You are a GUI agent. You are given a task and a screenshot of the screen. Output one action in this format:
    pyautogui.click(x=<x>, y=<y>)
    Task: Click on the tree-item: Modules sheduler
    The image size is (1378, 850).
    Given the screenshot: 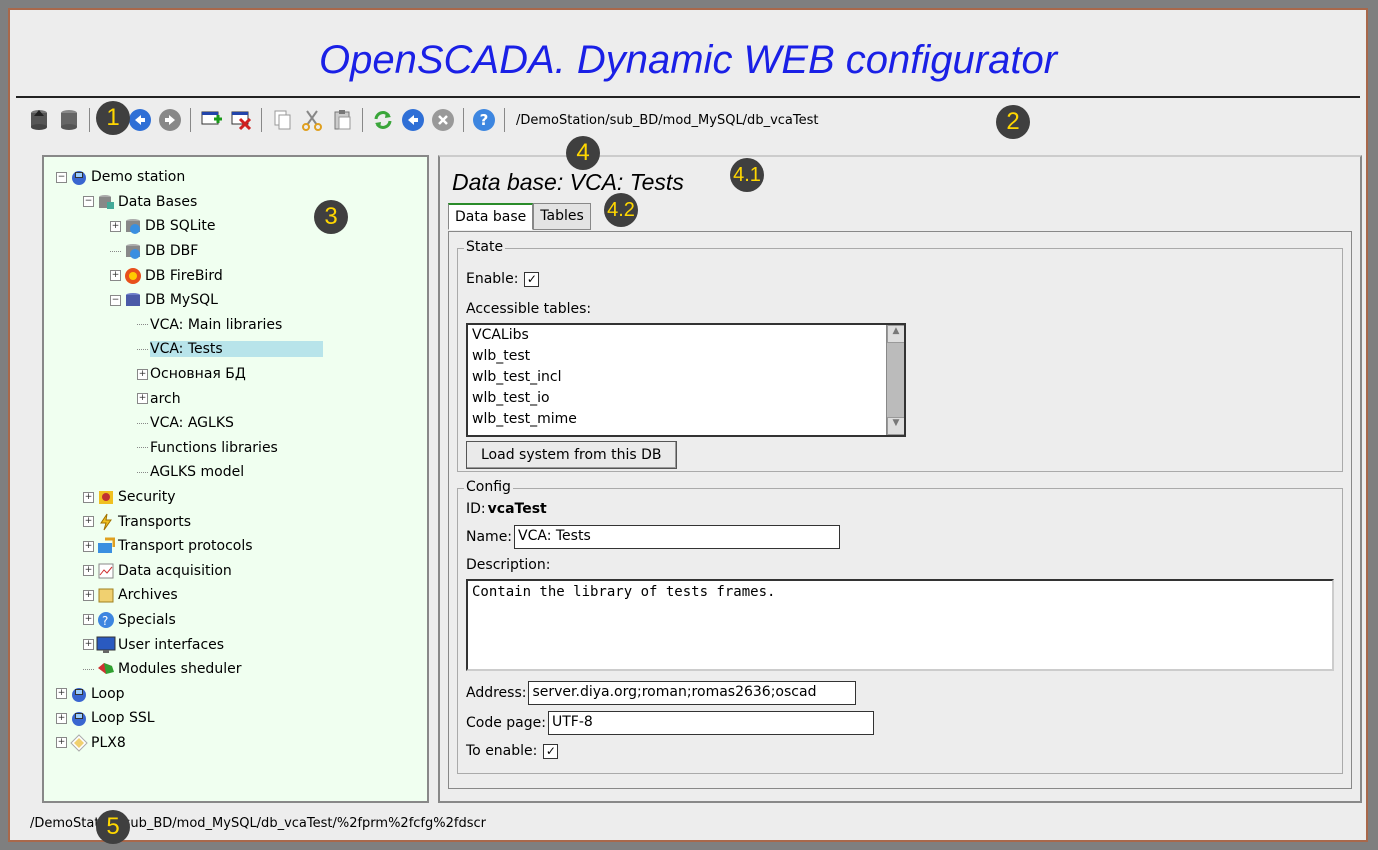 What is the action you would take?
    pyautogui.click(x=235, y=669)
    